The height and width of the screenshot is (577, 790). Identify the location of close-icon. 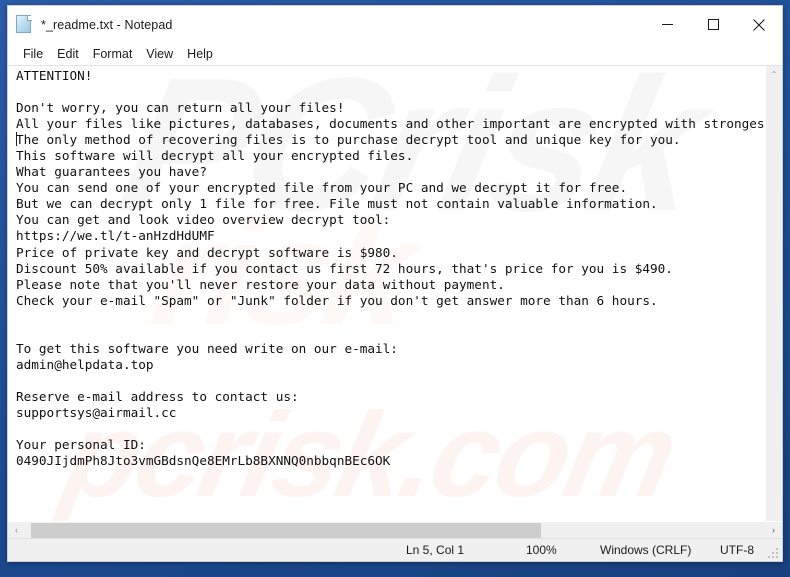
(759, 24).